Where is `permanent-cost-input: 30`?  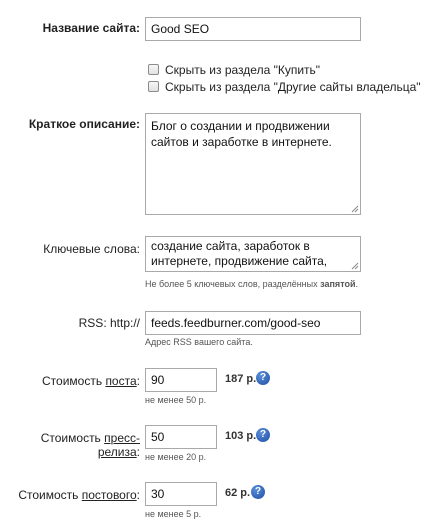 permanent-cost-input: 30 is located at coordinates (181, 494).